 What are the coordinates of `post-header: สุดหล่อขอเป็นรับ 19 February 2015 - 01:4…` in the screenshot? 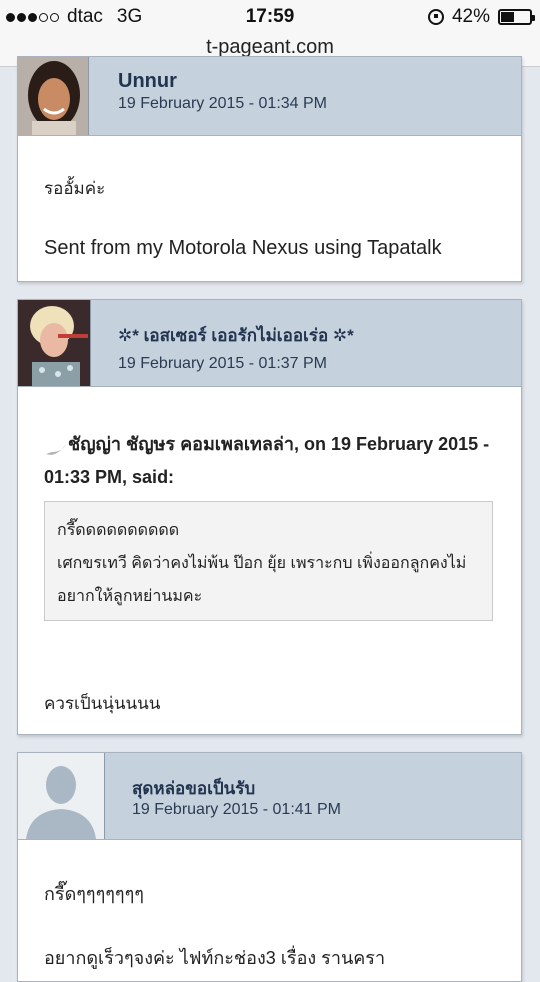 It's located at (269, 796).